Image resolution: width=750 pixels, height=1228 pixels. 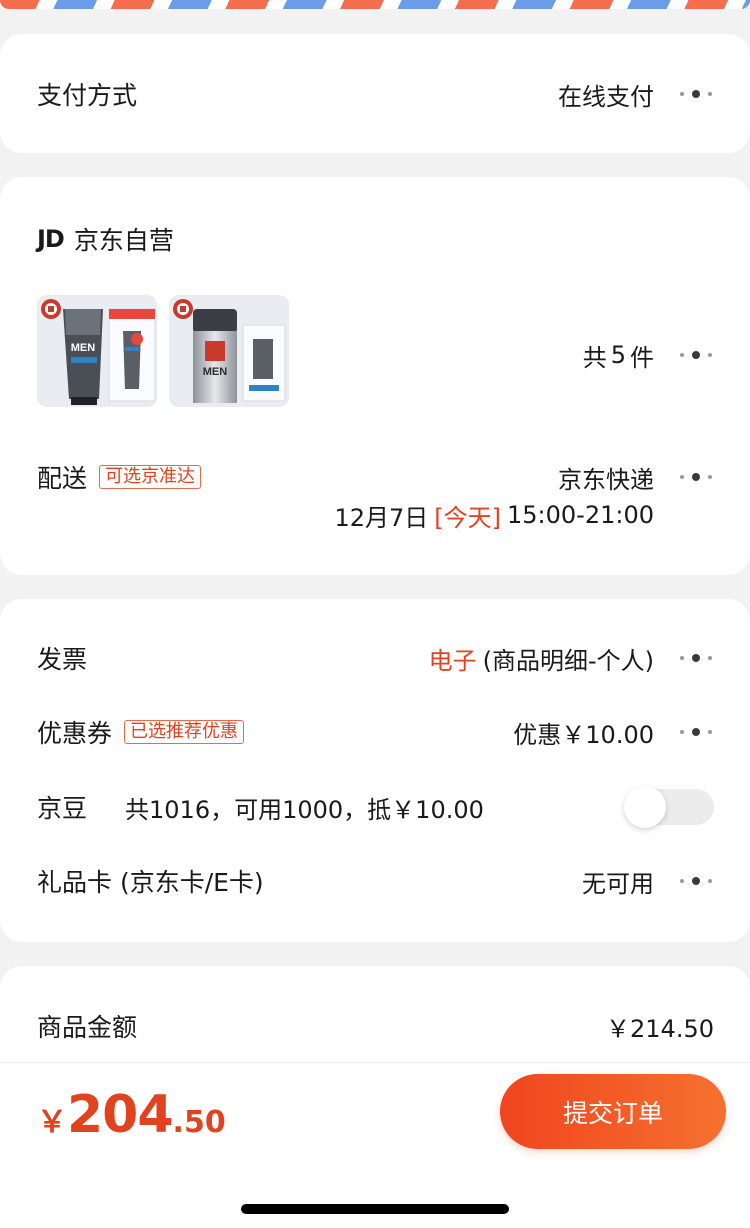 I want to click on product-count: 5, so click(x=618, y=355).